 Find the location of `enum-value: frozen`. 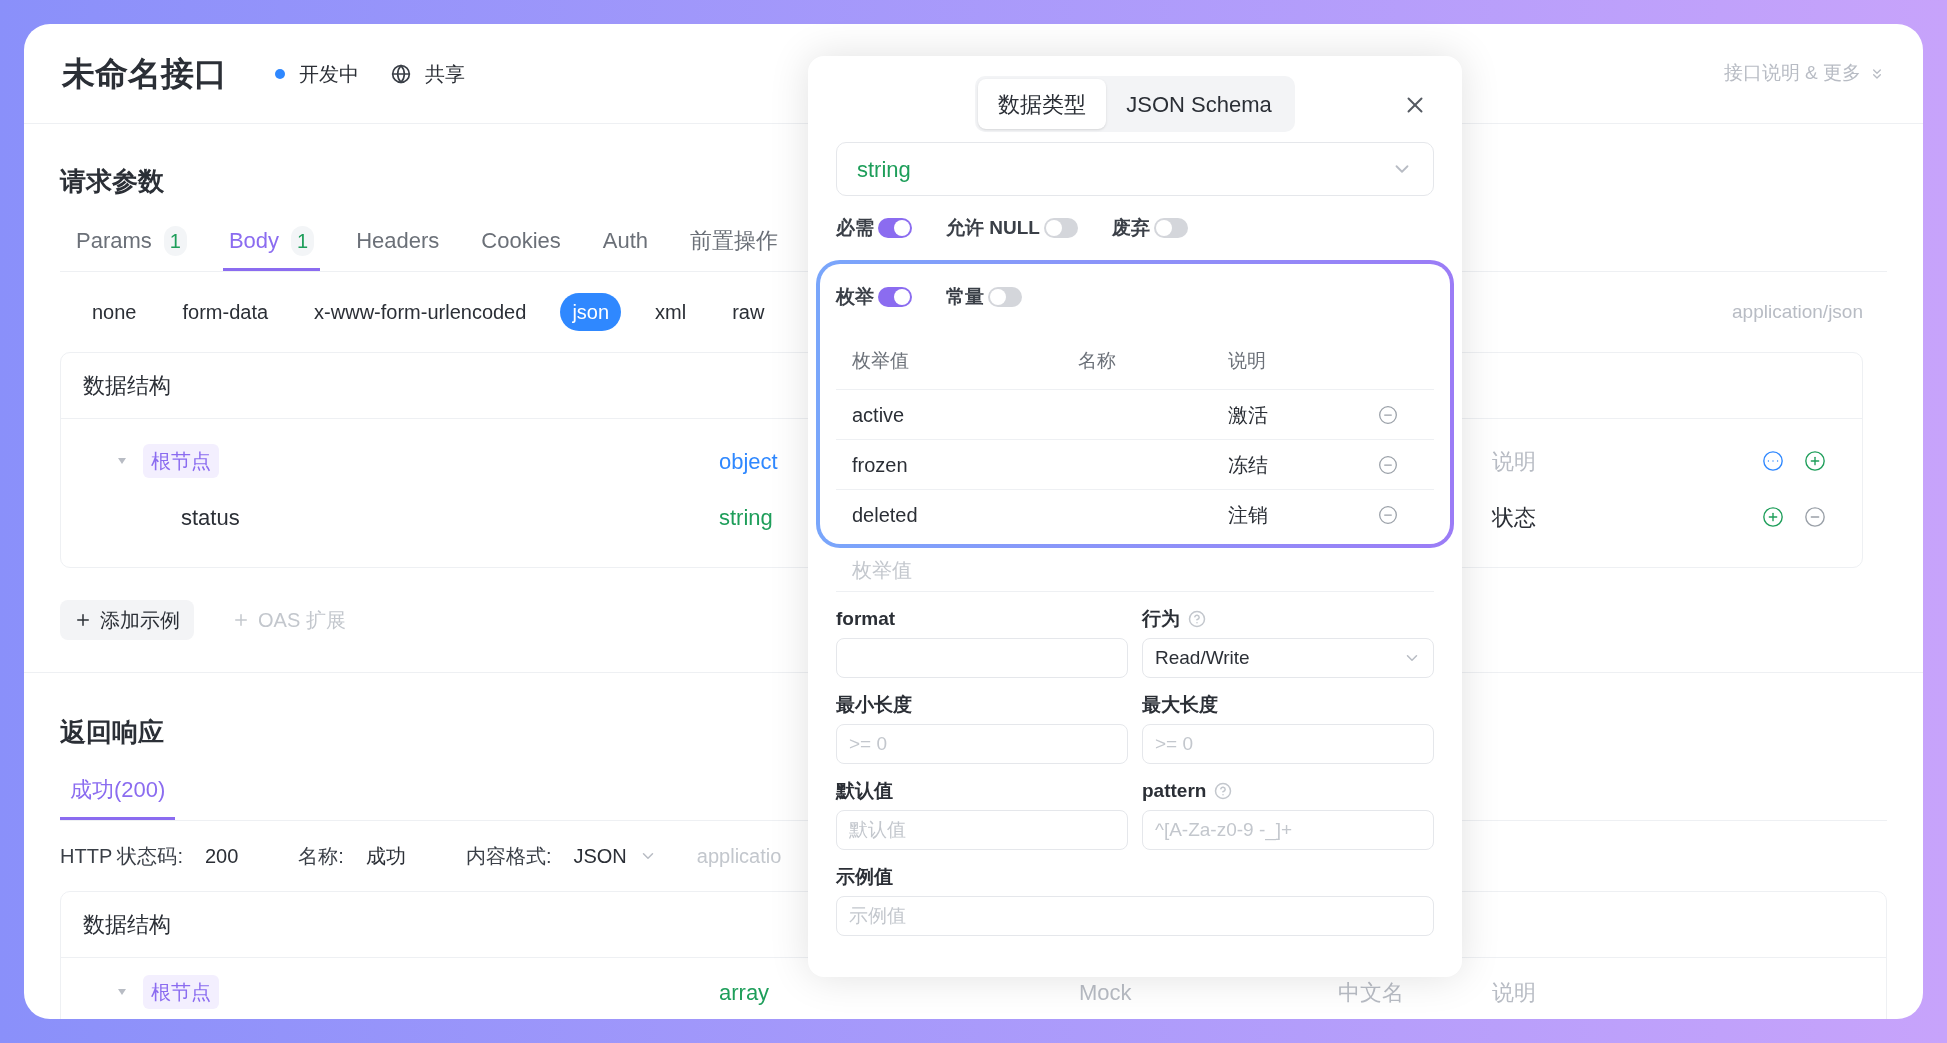

enum-value: frozen is located at coordinates (1040, 464).